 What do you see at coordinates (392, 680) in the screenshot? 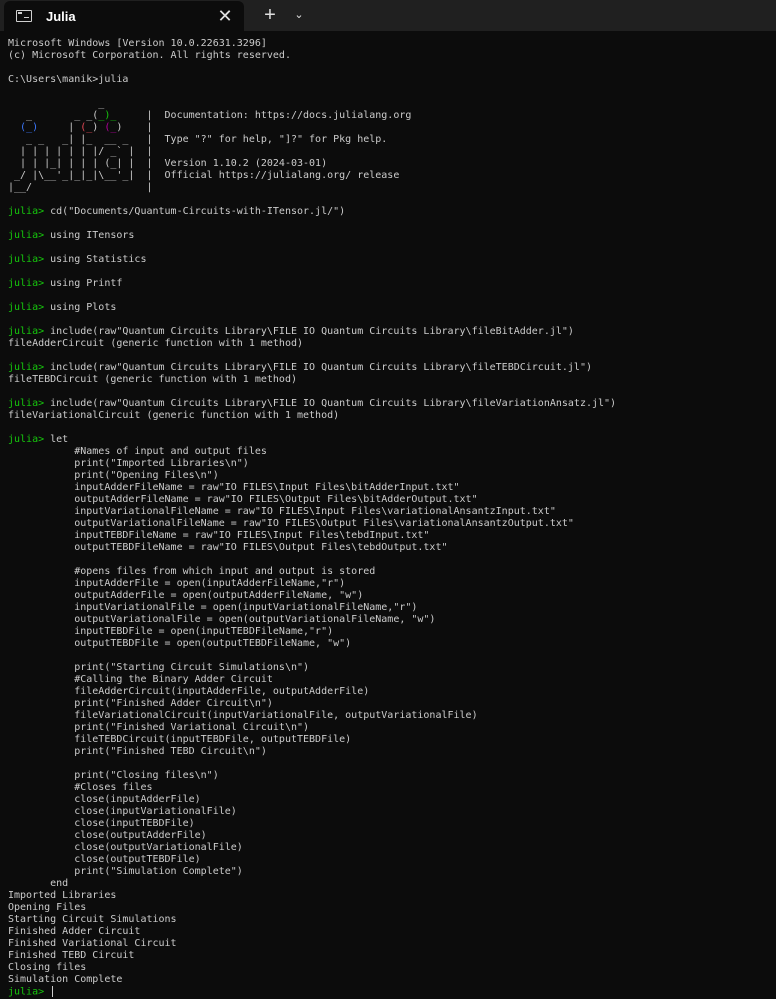
I see `terminal-line: #Calling the Binary Adder Circuit` at bounding box center [392, 680].